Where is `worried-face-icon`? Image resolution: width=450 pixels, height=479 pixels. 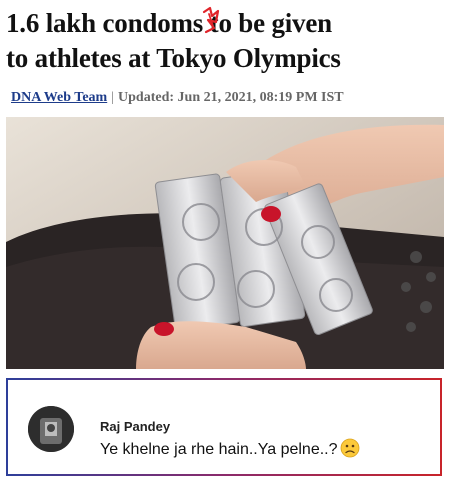
worried-face-icon is located at coordinates (349, 448).